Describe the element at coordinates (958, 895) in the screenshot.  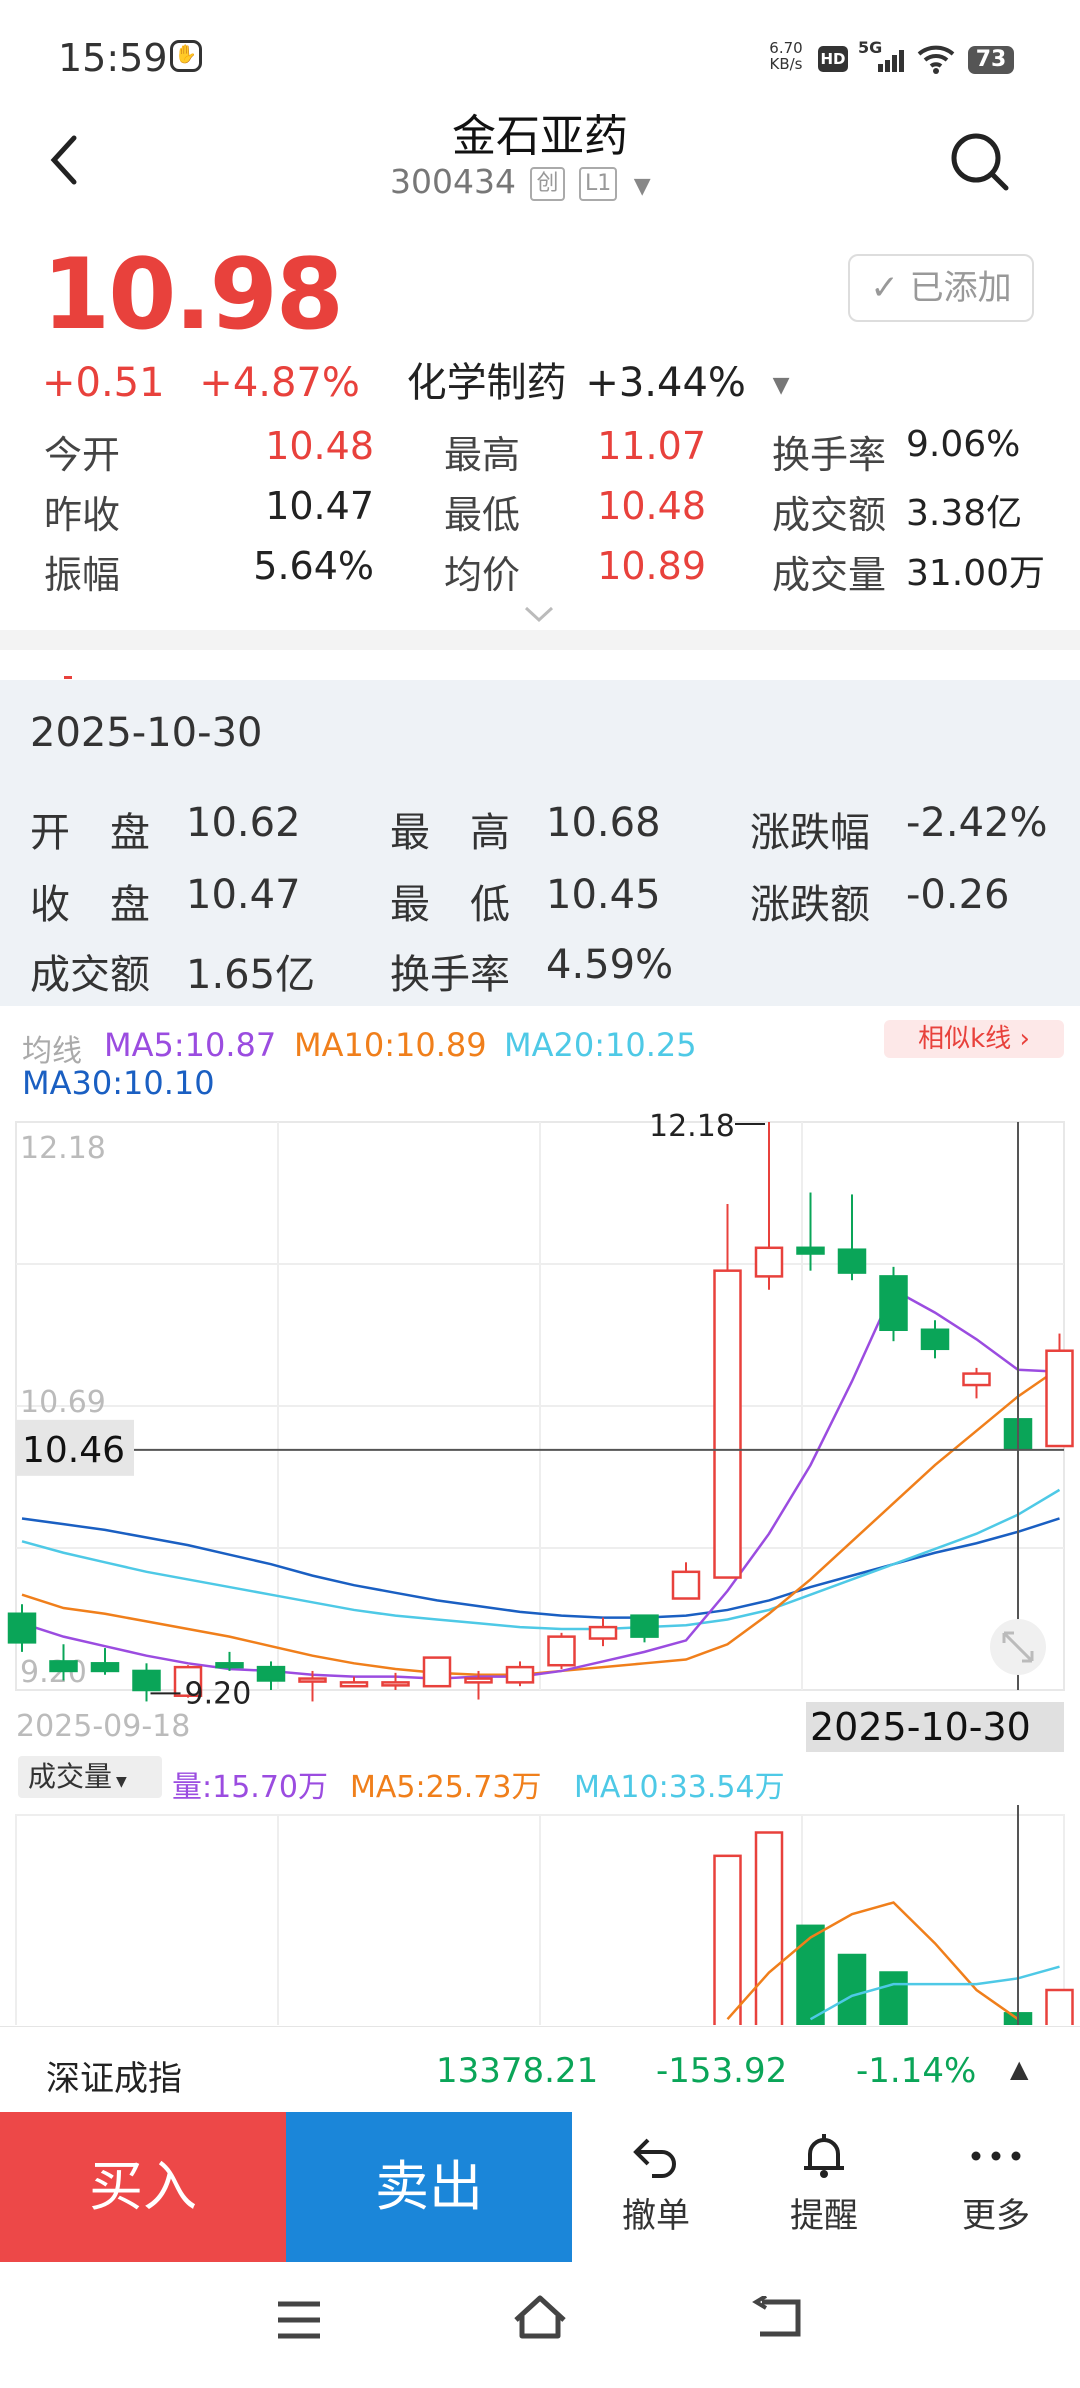
I see `chg-value: -0.26` at that location.